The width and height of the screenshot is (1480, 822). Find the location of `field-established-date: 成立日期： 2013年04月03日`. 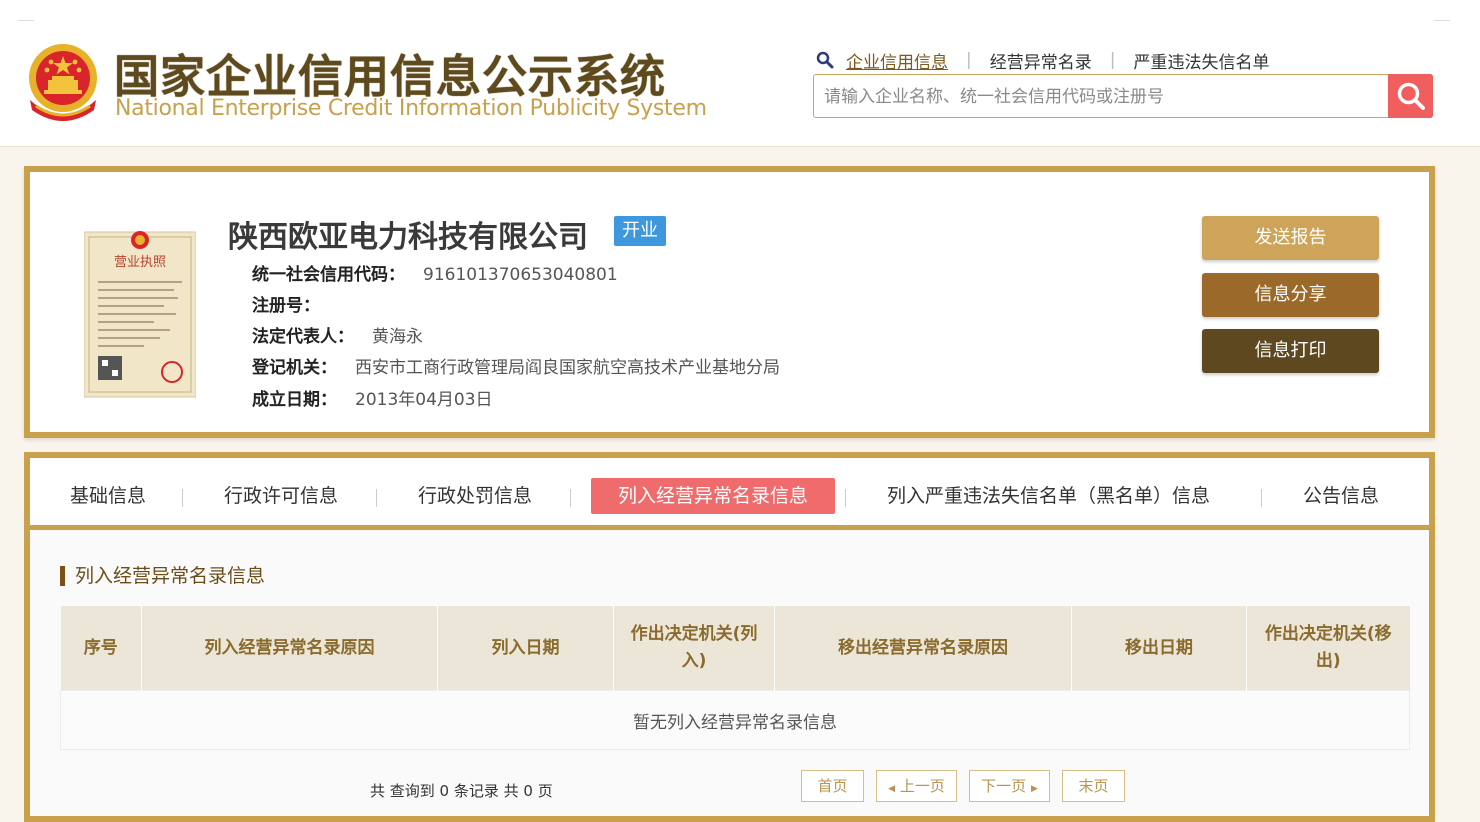

field-established-date: 成立日期： 2013年04月03日 is located at coordinates (372, 397).